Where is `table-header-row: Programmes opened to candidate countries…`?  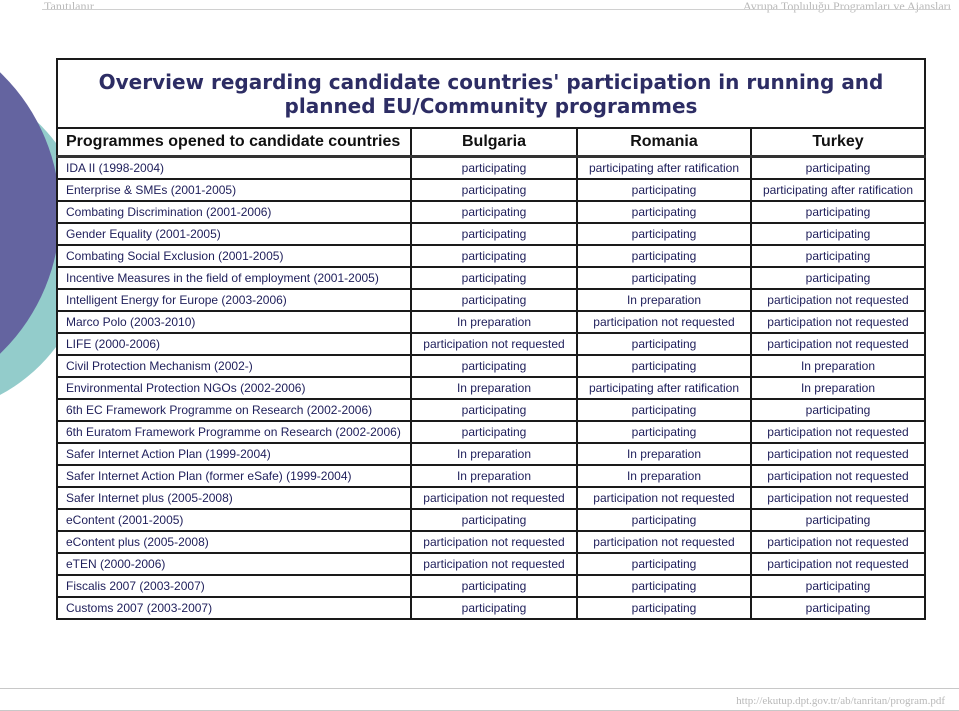 table-header-row: Programmes opened to candidate countries… is located at coordinates (491, 142).